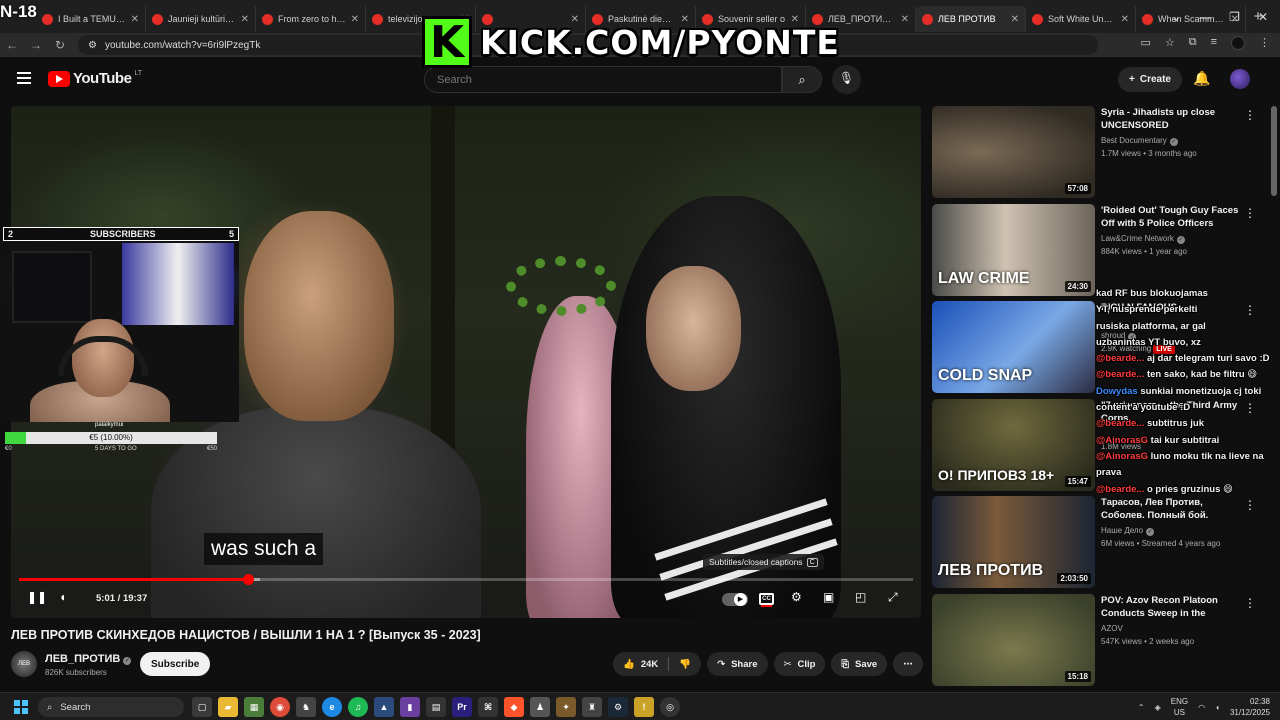 The width and height of the screenshot is (1280, 720). What do you see at coordinates (893, 597) in the screenshot?
I see `fullscreen-icon: ⤢` at bounding box center [893, 597].